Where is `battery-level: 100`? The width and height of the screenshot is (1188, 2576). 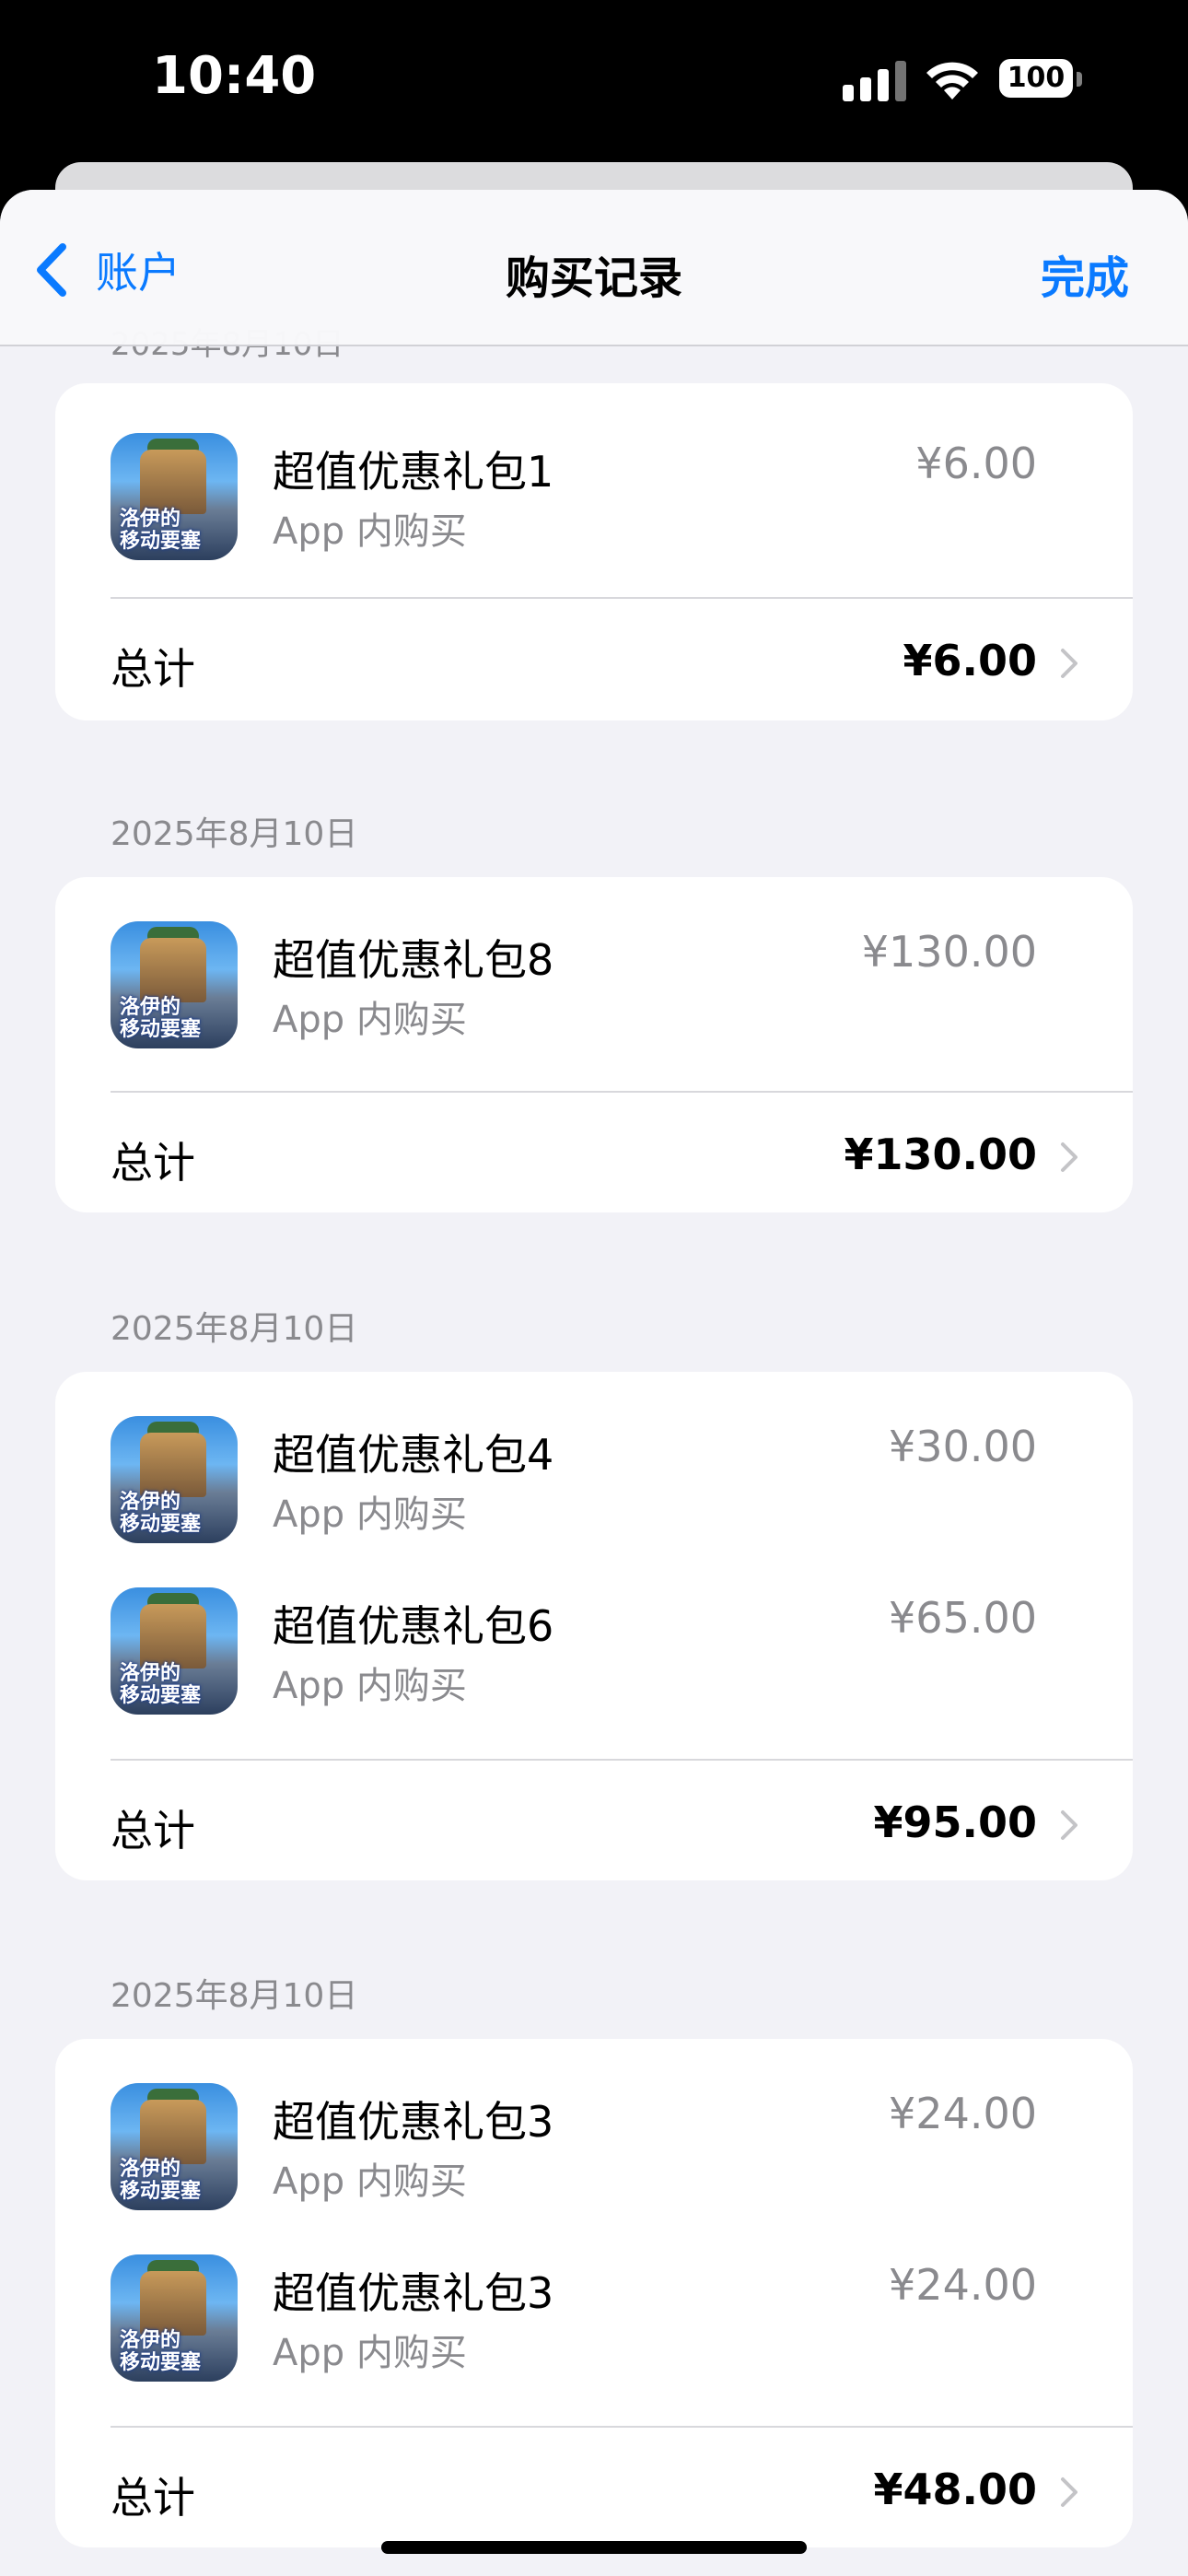
battery-level: 100 is located at coordinates (1036, 78).